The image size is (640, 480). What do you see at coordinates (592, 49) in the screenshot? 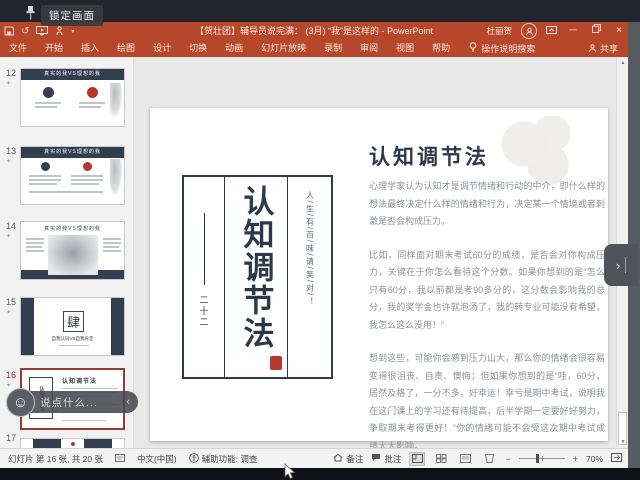
I see `share-person-icon` at bounding box center [592, 49].